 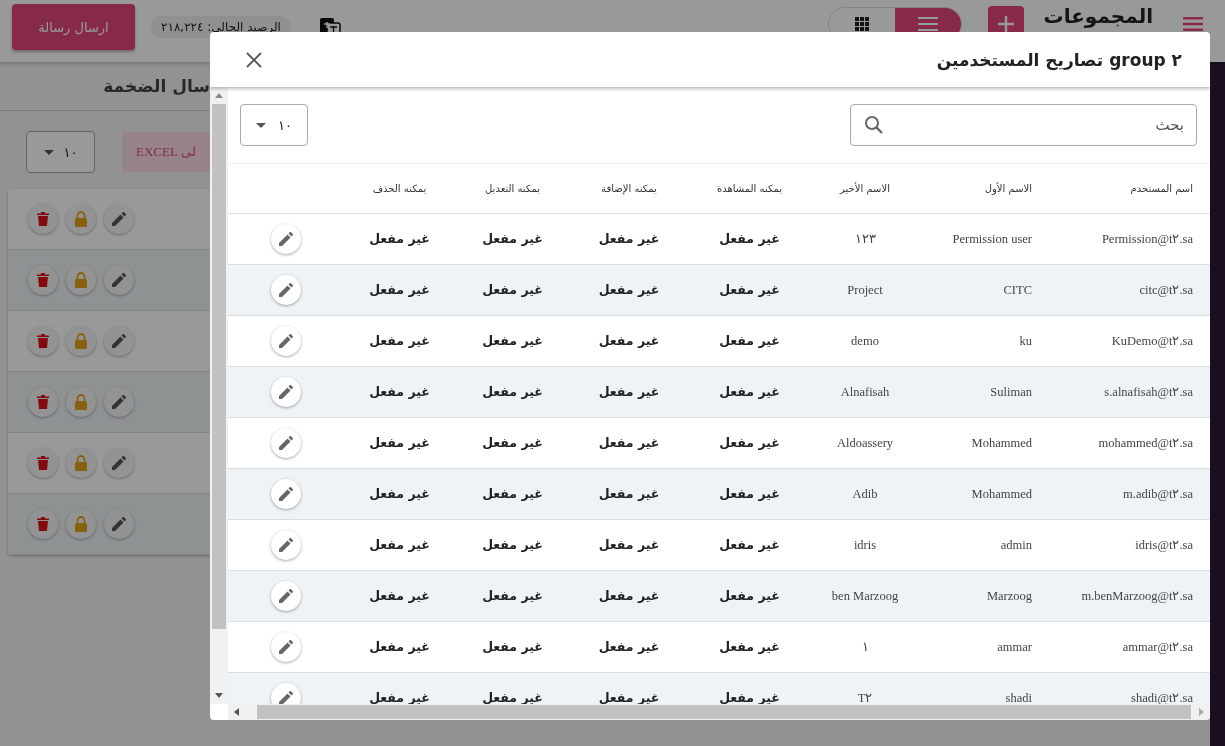 What do you see at coordinates (1014, 647) in the screenshot?
I see `first-name-cell: ammar` at bounding box center [1014, 647].